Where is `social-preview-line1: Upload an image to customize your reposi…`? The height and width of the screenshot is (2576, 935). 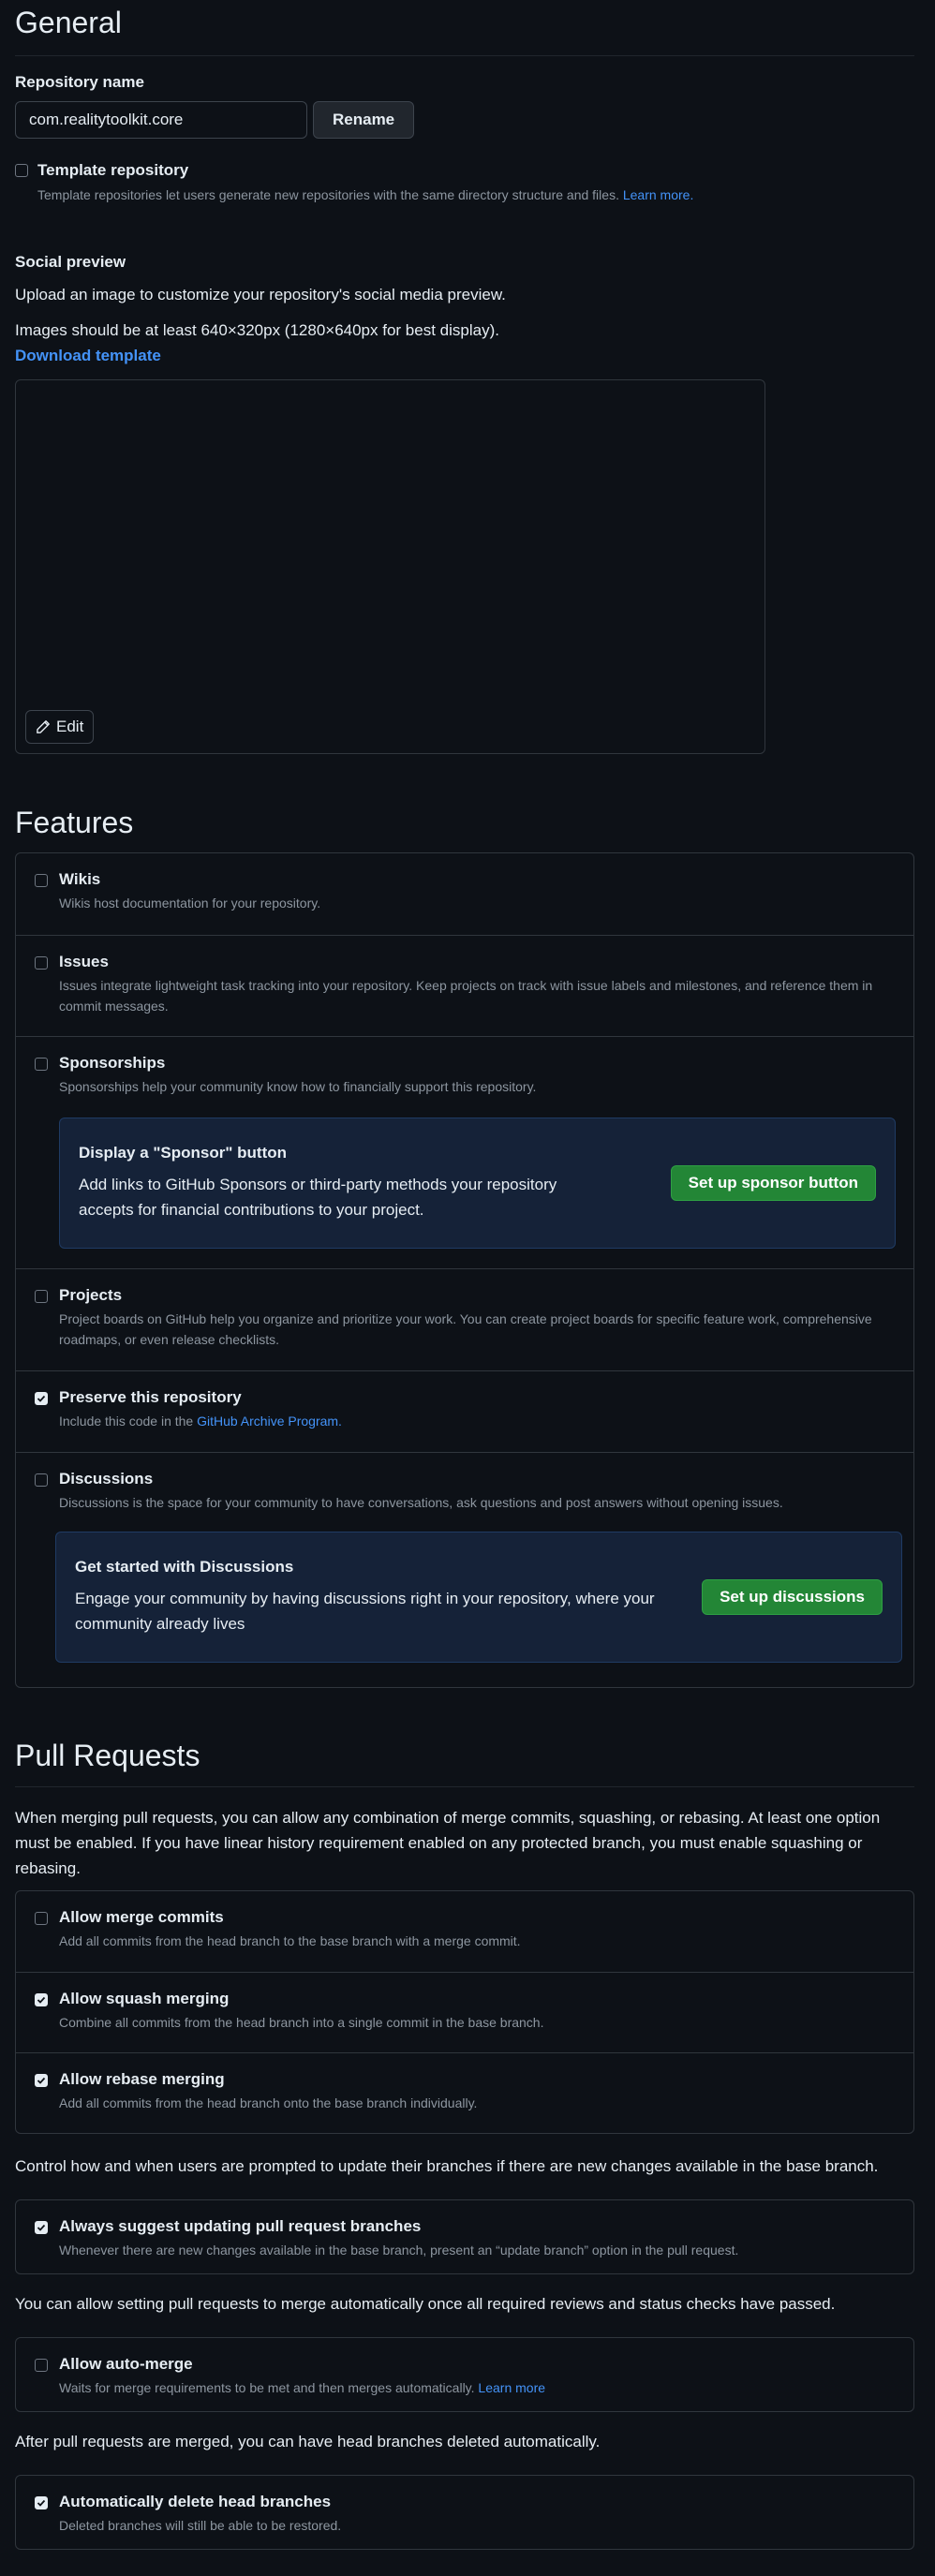
social-preview-line1: Upload an image to customize your reposi… is located at coordinates (260, 294).